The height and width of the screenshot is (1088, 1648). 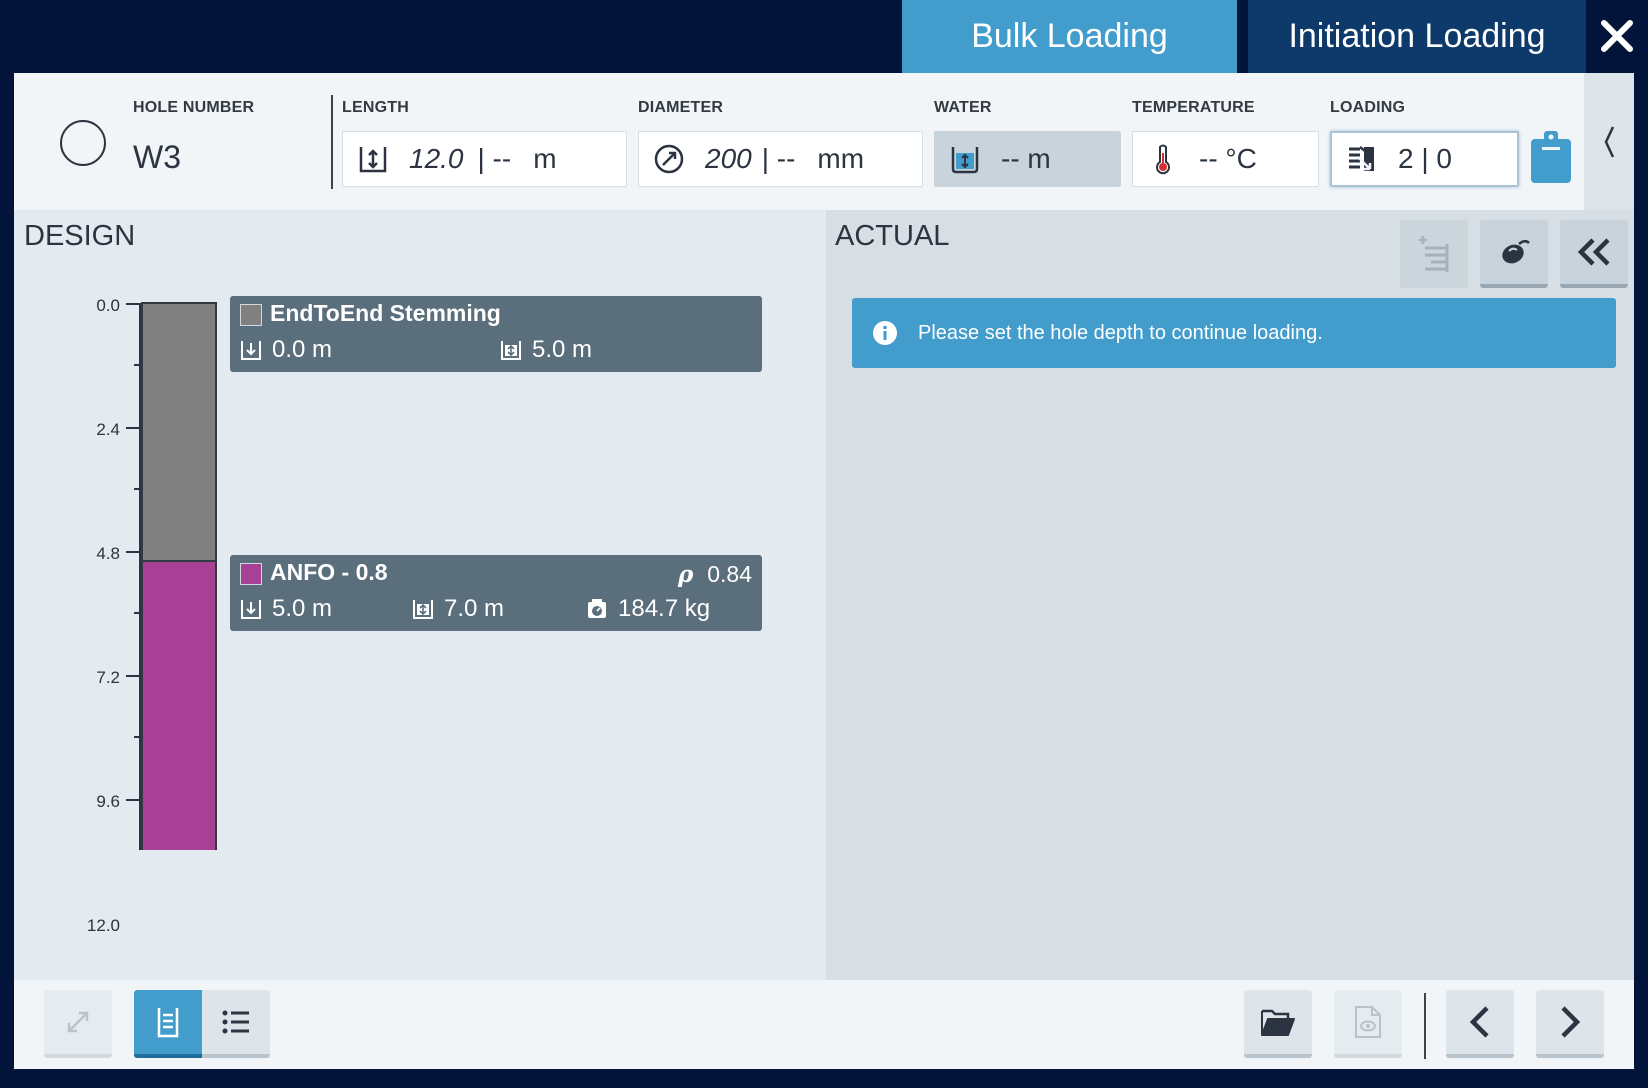 What do you see at coordinates (685, 574) in the screenshot?
I see `density-icon: ρ` at bounding box center [685, 574].